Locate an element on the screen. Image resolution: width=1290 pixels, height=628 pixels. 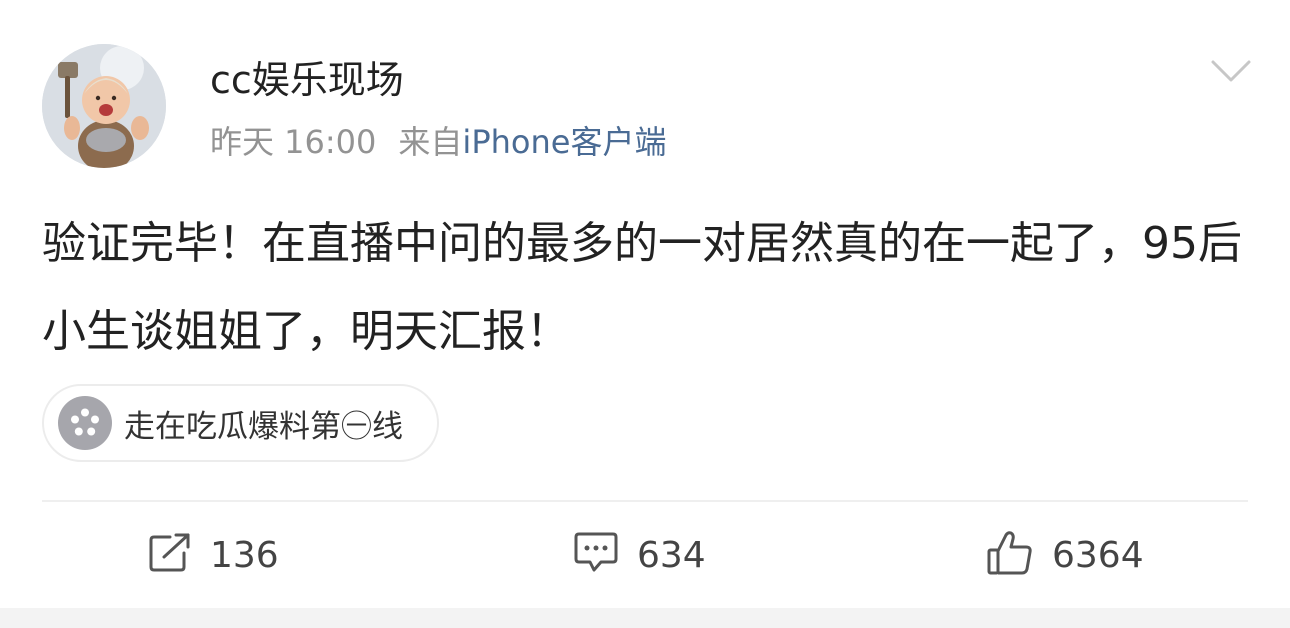
like-count: 6364 is located at coordinates (1098, 555).